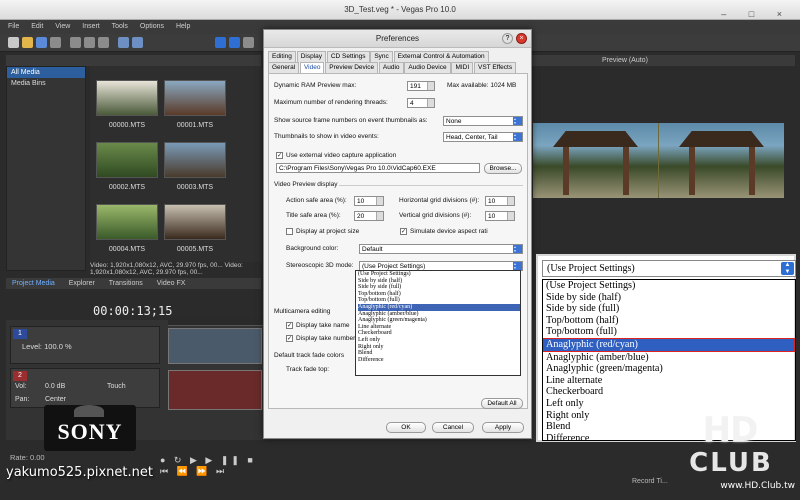 The width and height of the screenshot is (800, 500). I want to click on zoomed-option: Line alternate, so click(670, 381).